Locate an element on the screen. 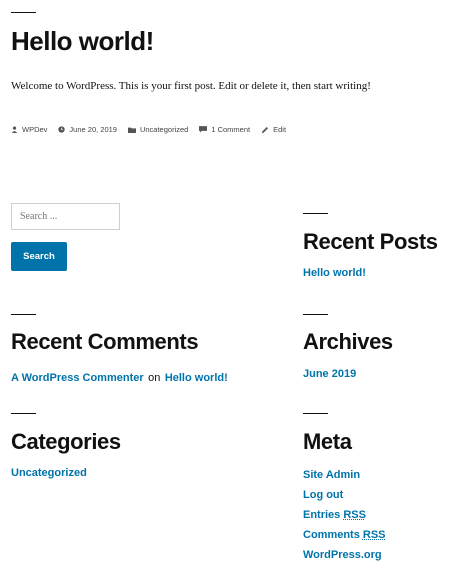 The height and width of the screenshot is (565, 449). archive-link: June 2019 is located at coordinates (329, 374).